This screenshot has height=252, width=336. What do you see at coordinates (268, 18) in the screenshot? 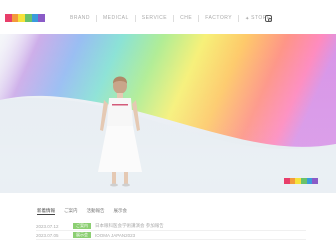
I see `instagram-icon` at bounding box center [268, 18].